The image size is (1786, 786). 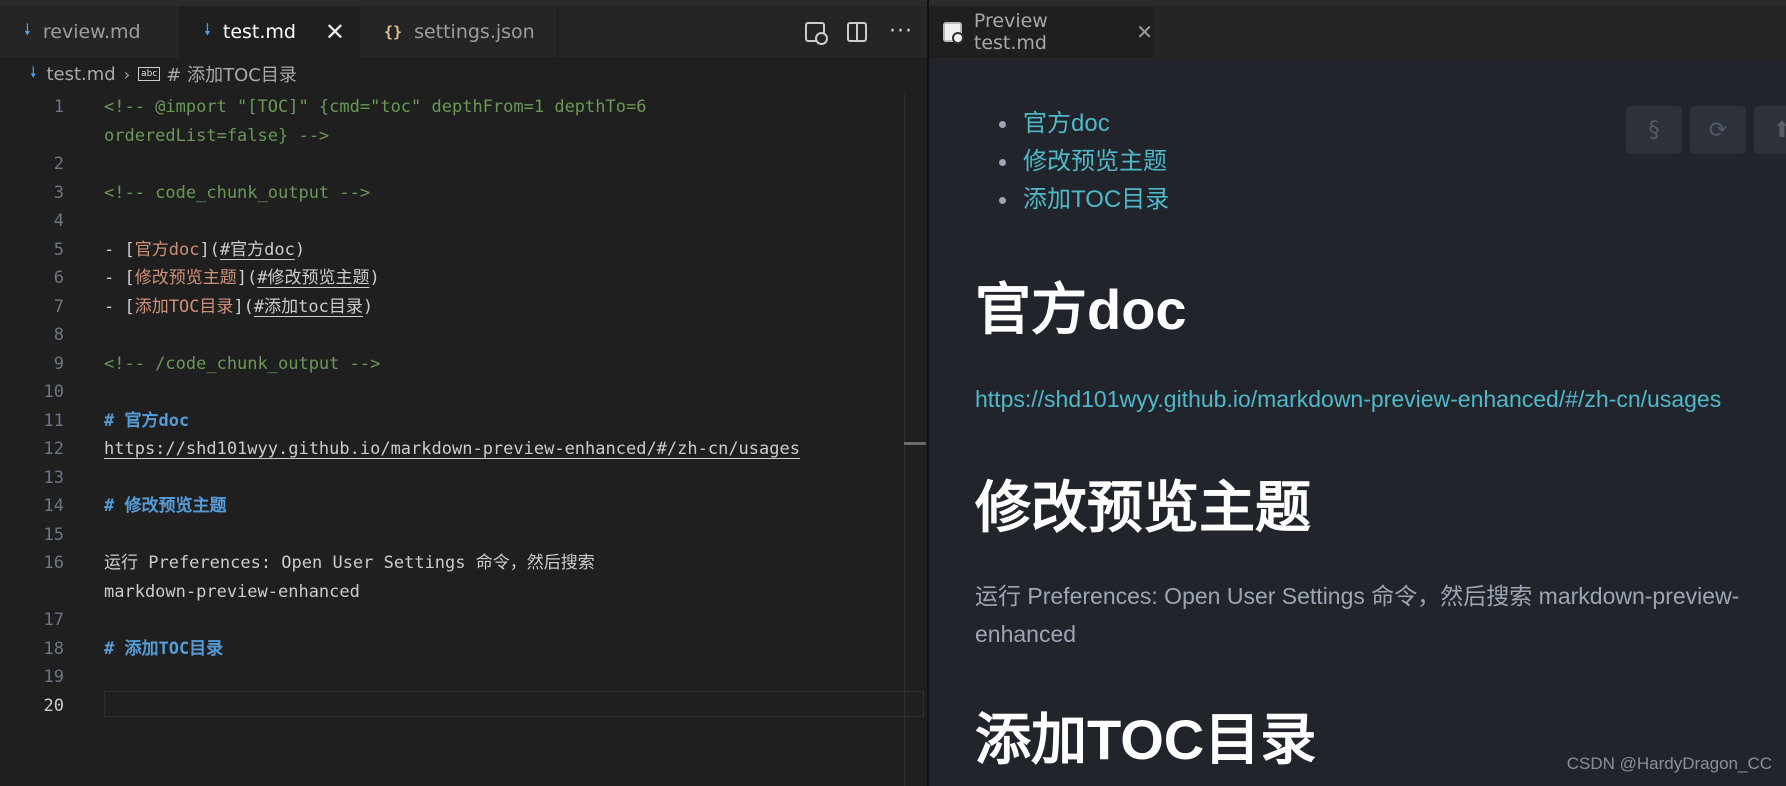 What do you see at coordinates (58, 192) in the screenshot?
I see `line-number: 3` at bounding box center [58, 192].